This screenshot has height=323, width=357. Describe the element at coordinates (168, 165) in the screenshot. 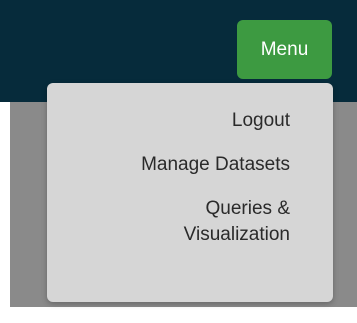

I see `menu-item-manage-datasets: Manage Datasets` at that location.